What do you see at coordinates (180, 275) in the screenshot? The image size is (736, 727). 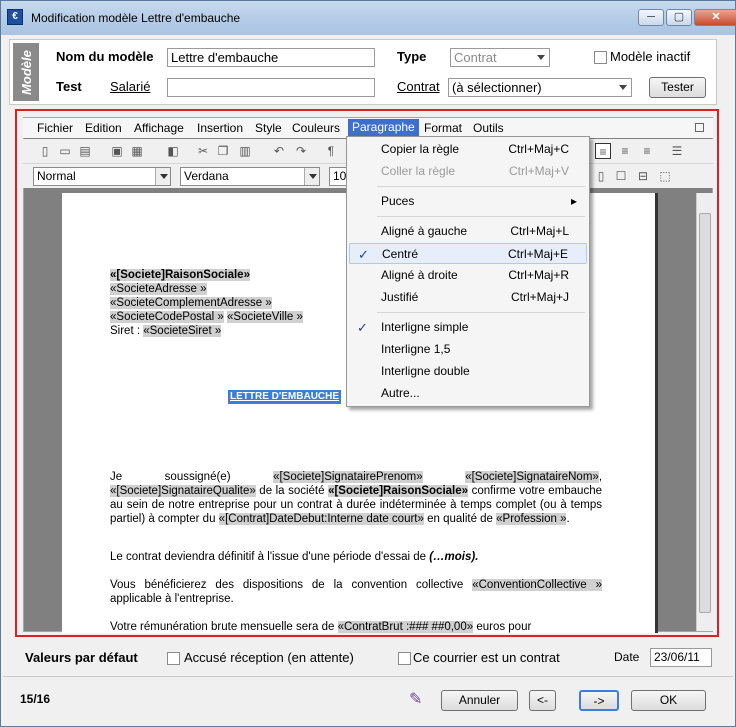 I see `field-raison-sociale: «[Societe]RaisonSociale»` at bounding box center [180, 275].